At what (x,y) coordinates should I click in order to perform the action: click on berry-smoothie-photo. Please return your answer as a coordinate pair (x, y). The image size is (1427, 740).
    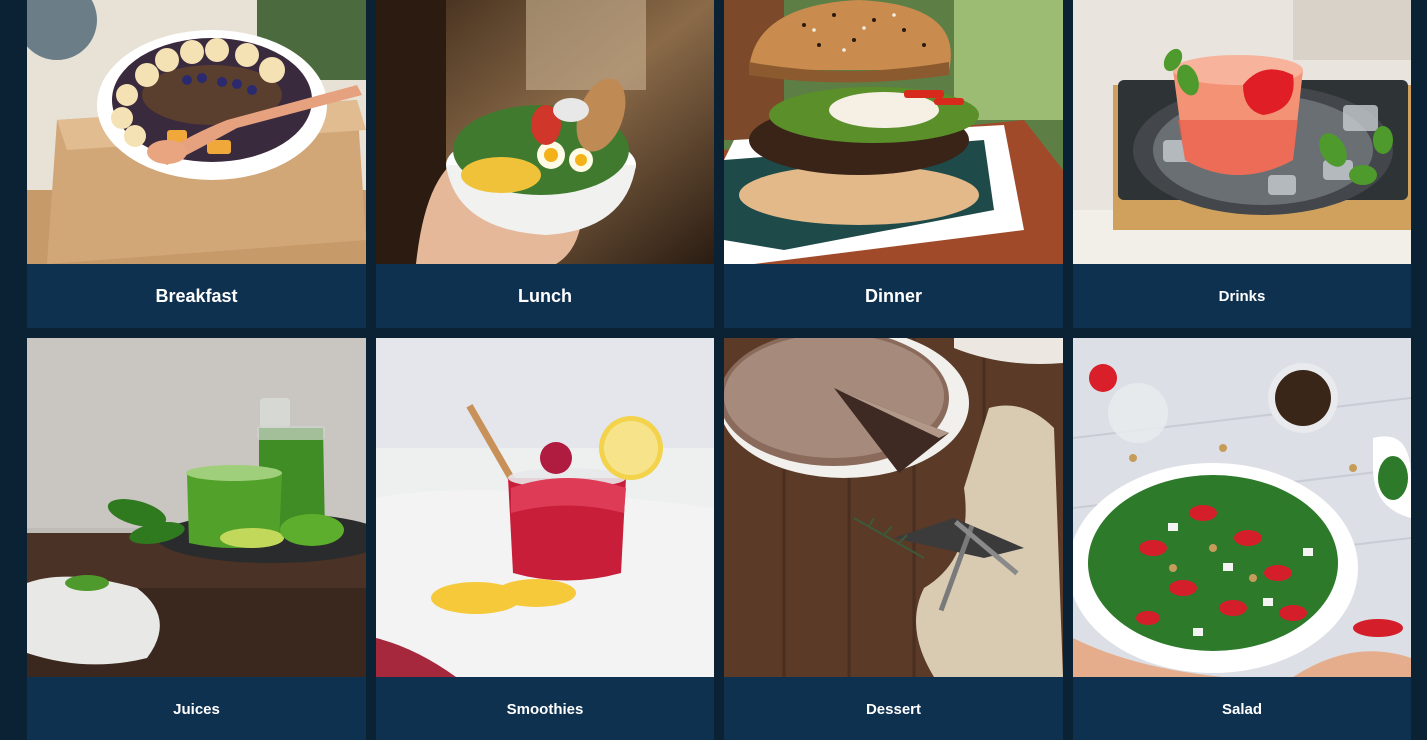
    Looking at the image, I should click on (545, 507).